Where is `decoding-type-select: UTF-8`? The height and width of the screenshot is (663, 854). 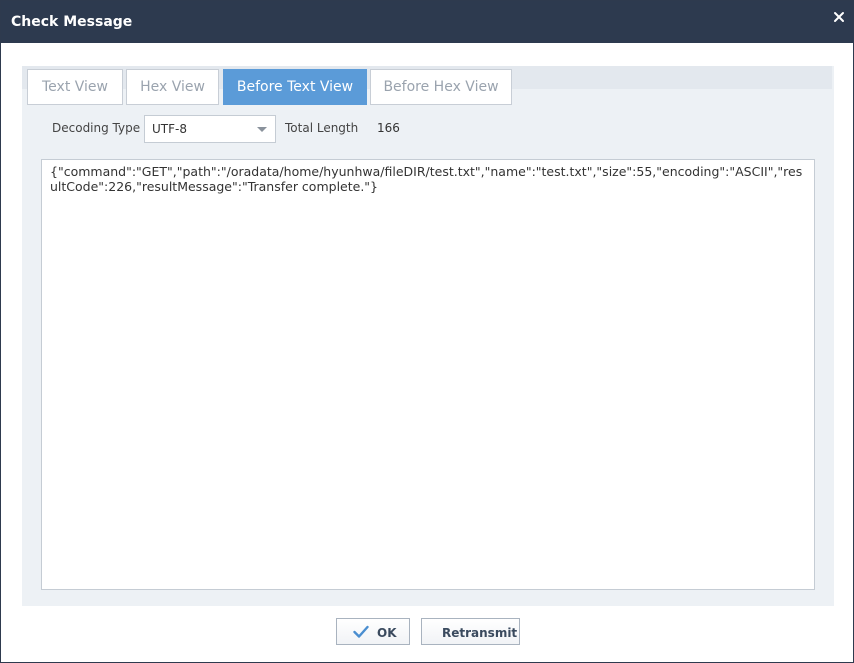 decoding-type-select: UTF-8 is located at coordinates (210, 129).